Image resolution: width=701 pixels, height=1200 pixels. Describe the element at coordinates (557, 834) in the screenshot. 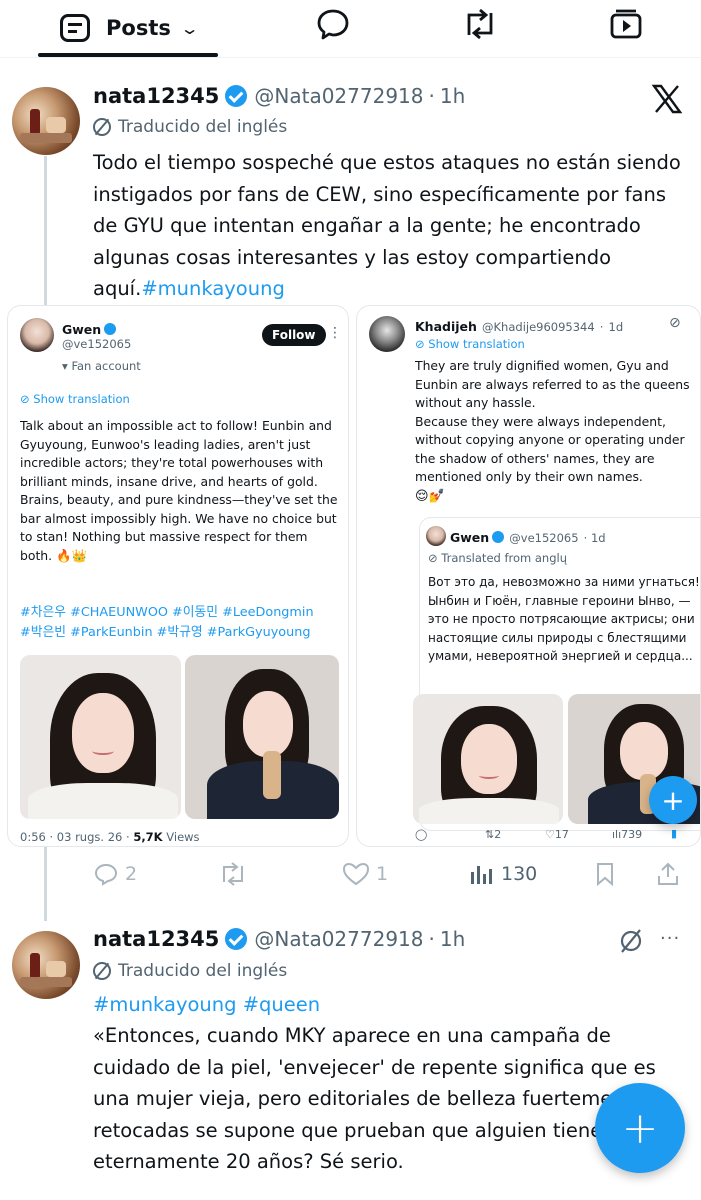

I see `like-stat: ♡ 17` at that location.